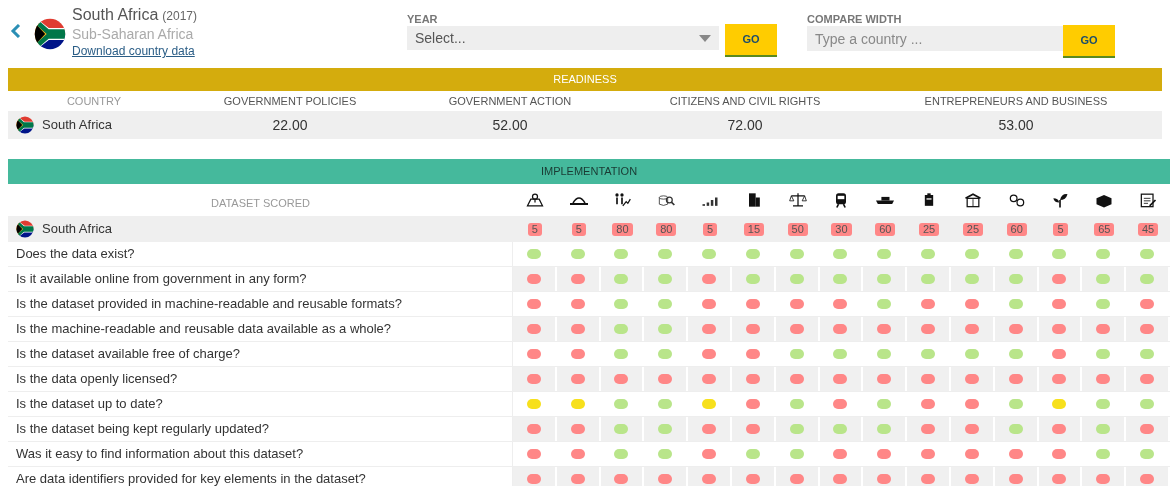  I want to click on section-title: IMPLEMENTATION, so click(589, 172).